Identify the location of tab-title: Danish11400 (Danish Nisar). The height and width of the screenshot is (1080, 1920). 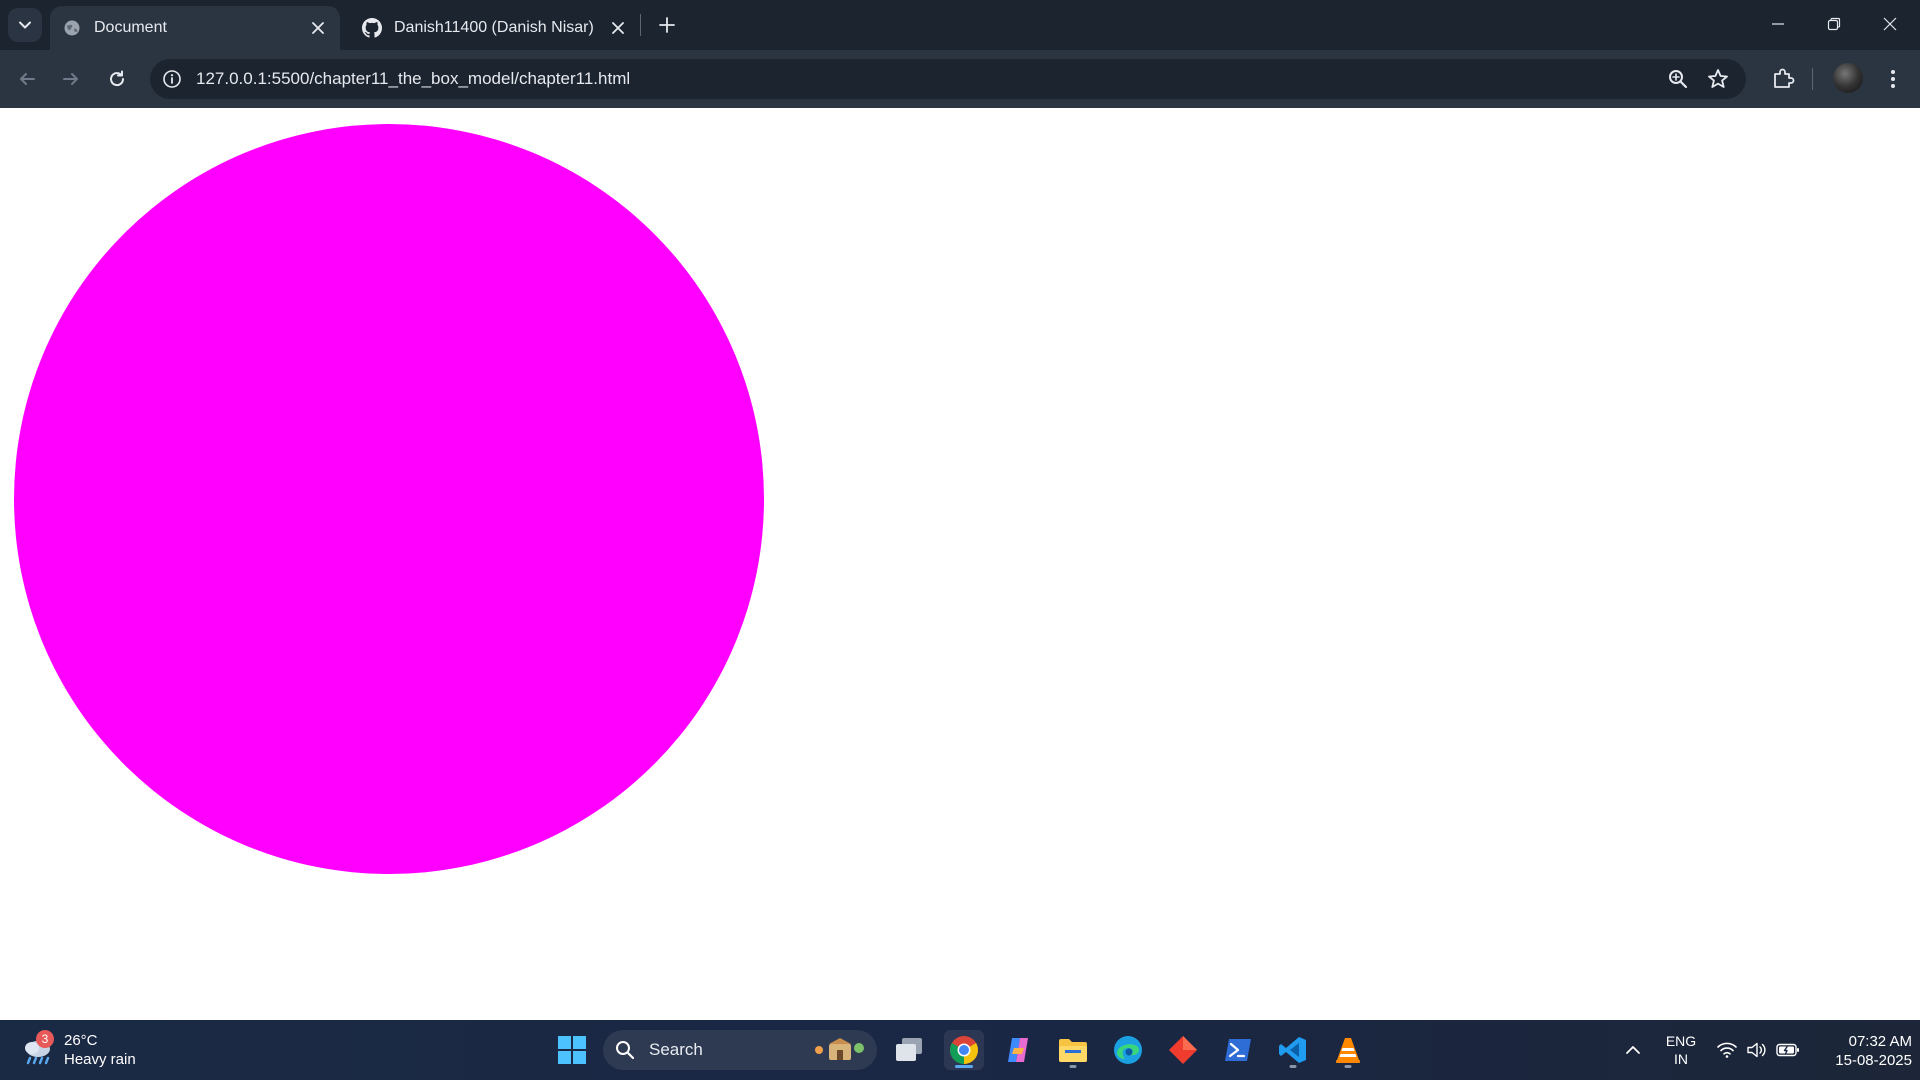
(494, 27).